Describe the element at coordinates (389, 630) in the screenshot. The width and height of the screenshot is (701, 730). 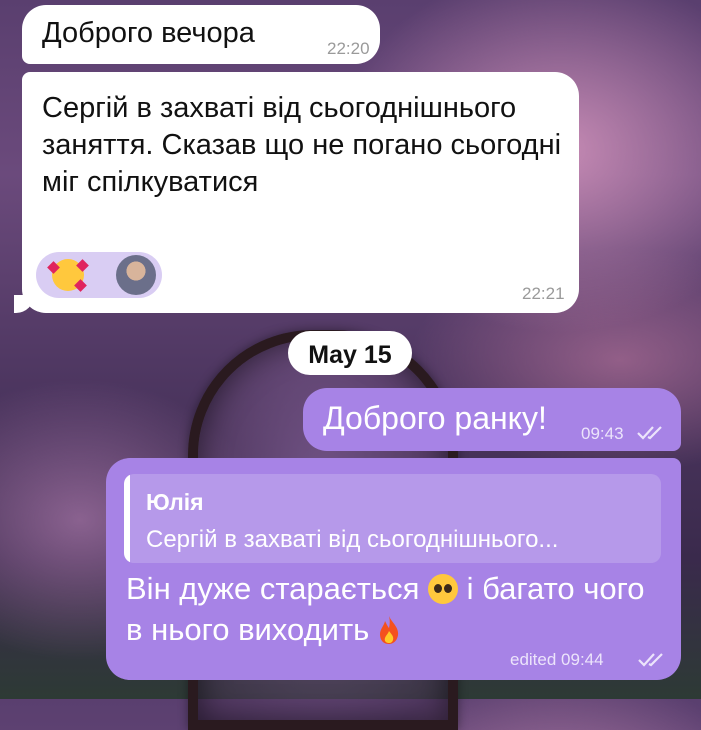
I see `fire-icon` at that location.